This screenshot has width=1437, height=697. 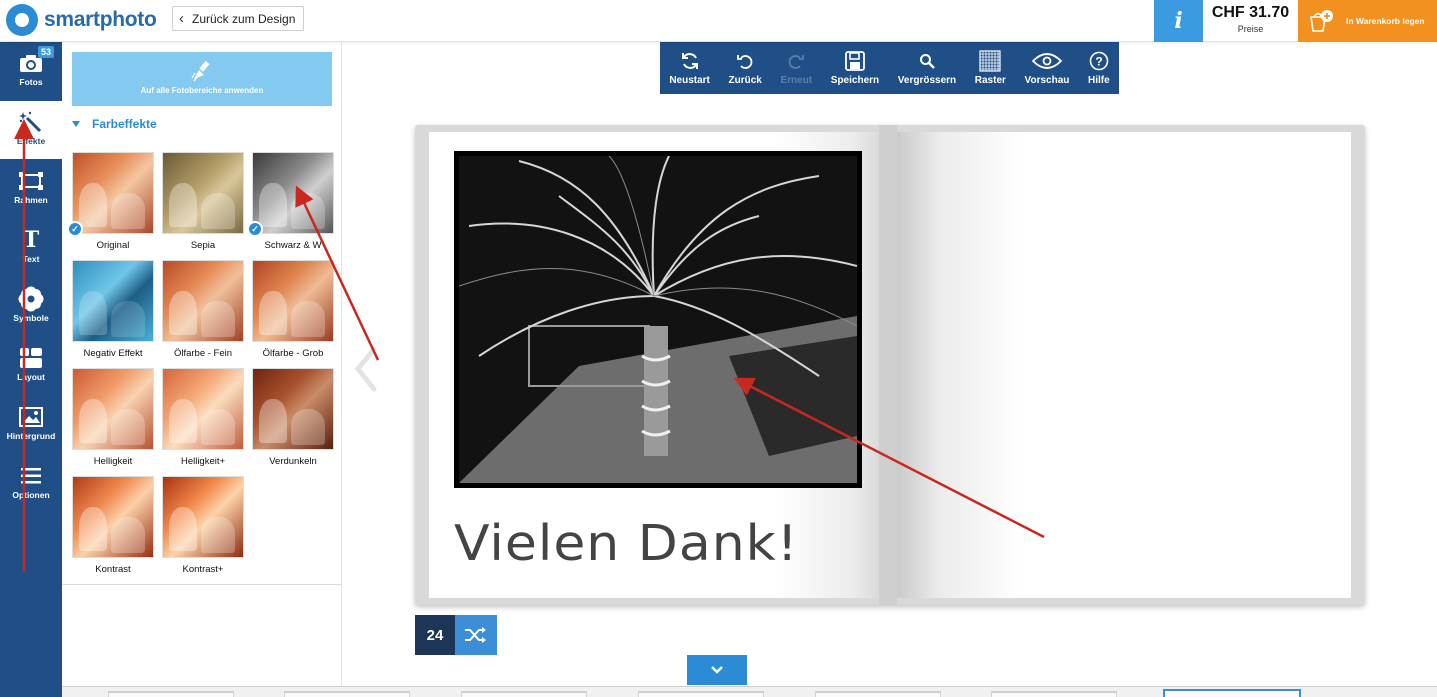 I want to click on effect-label: Verdunkeln, so click(x=293, y=461).